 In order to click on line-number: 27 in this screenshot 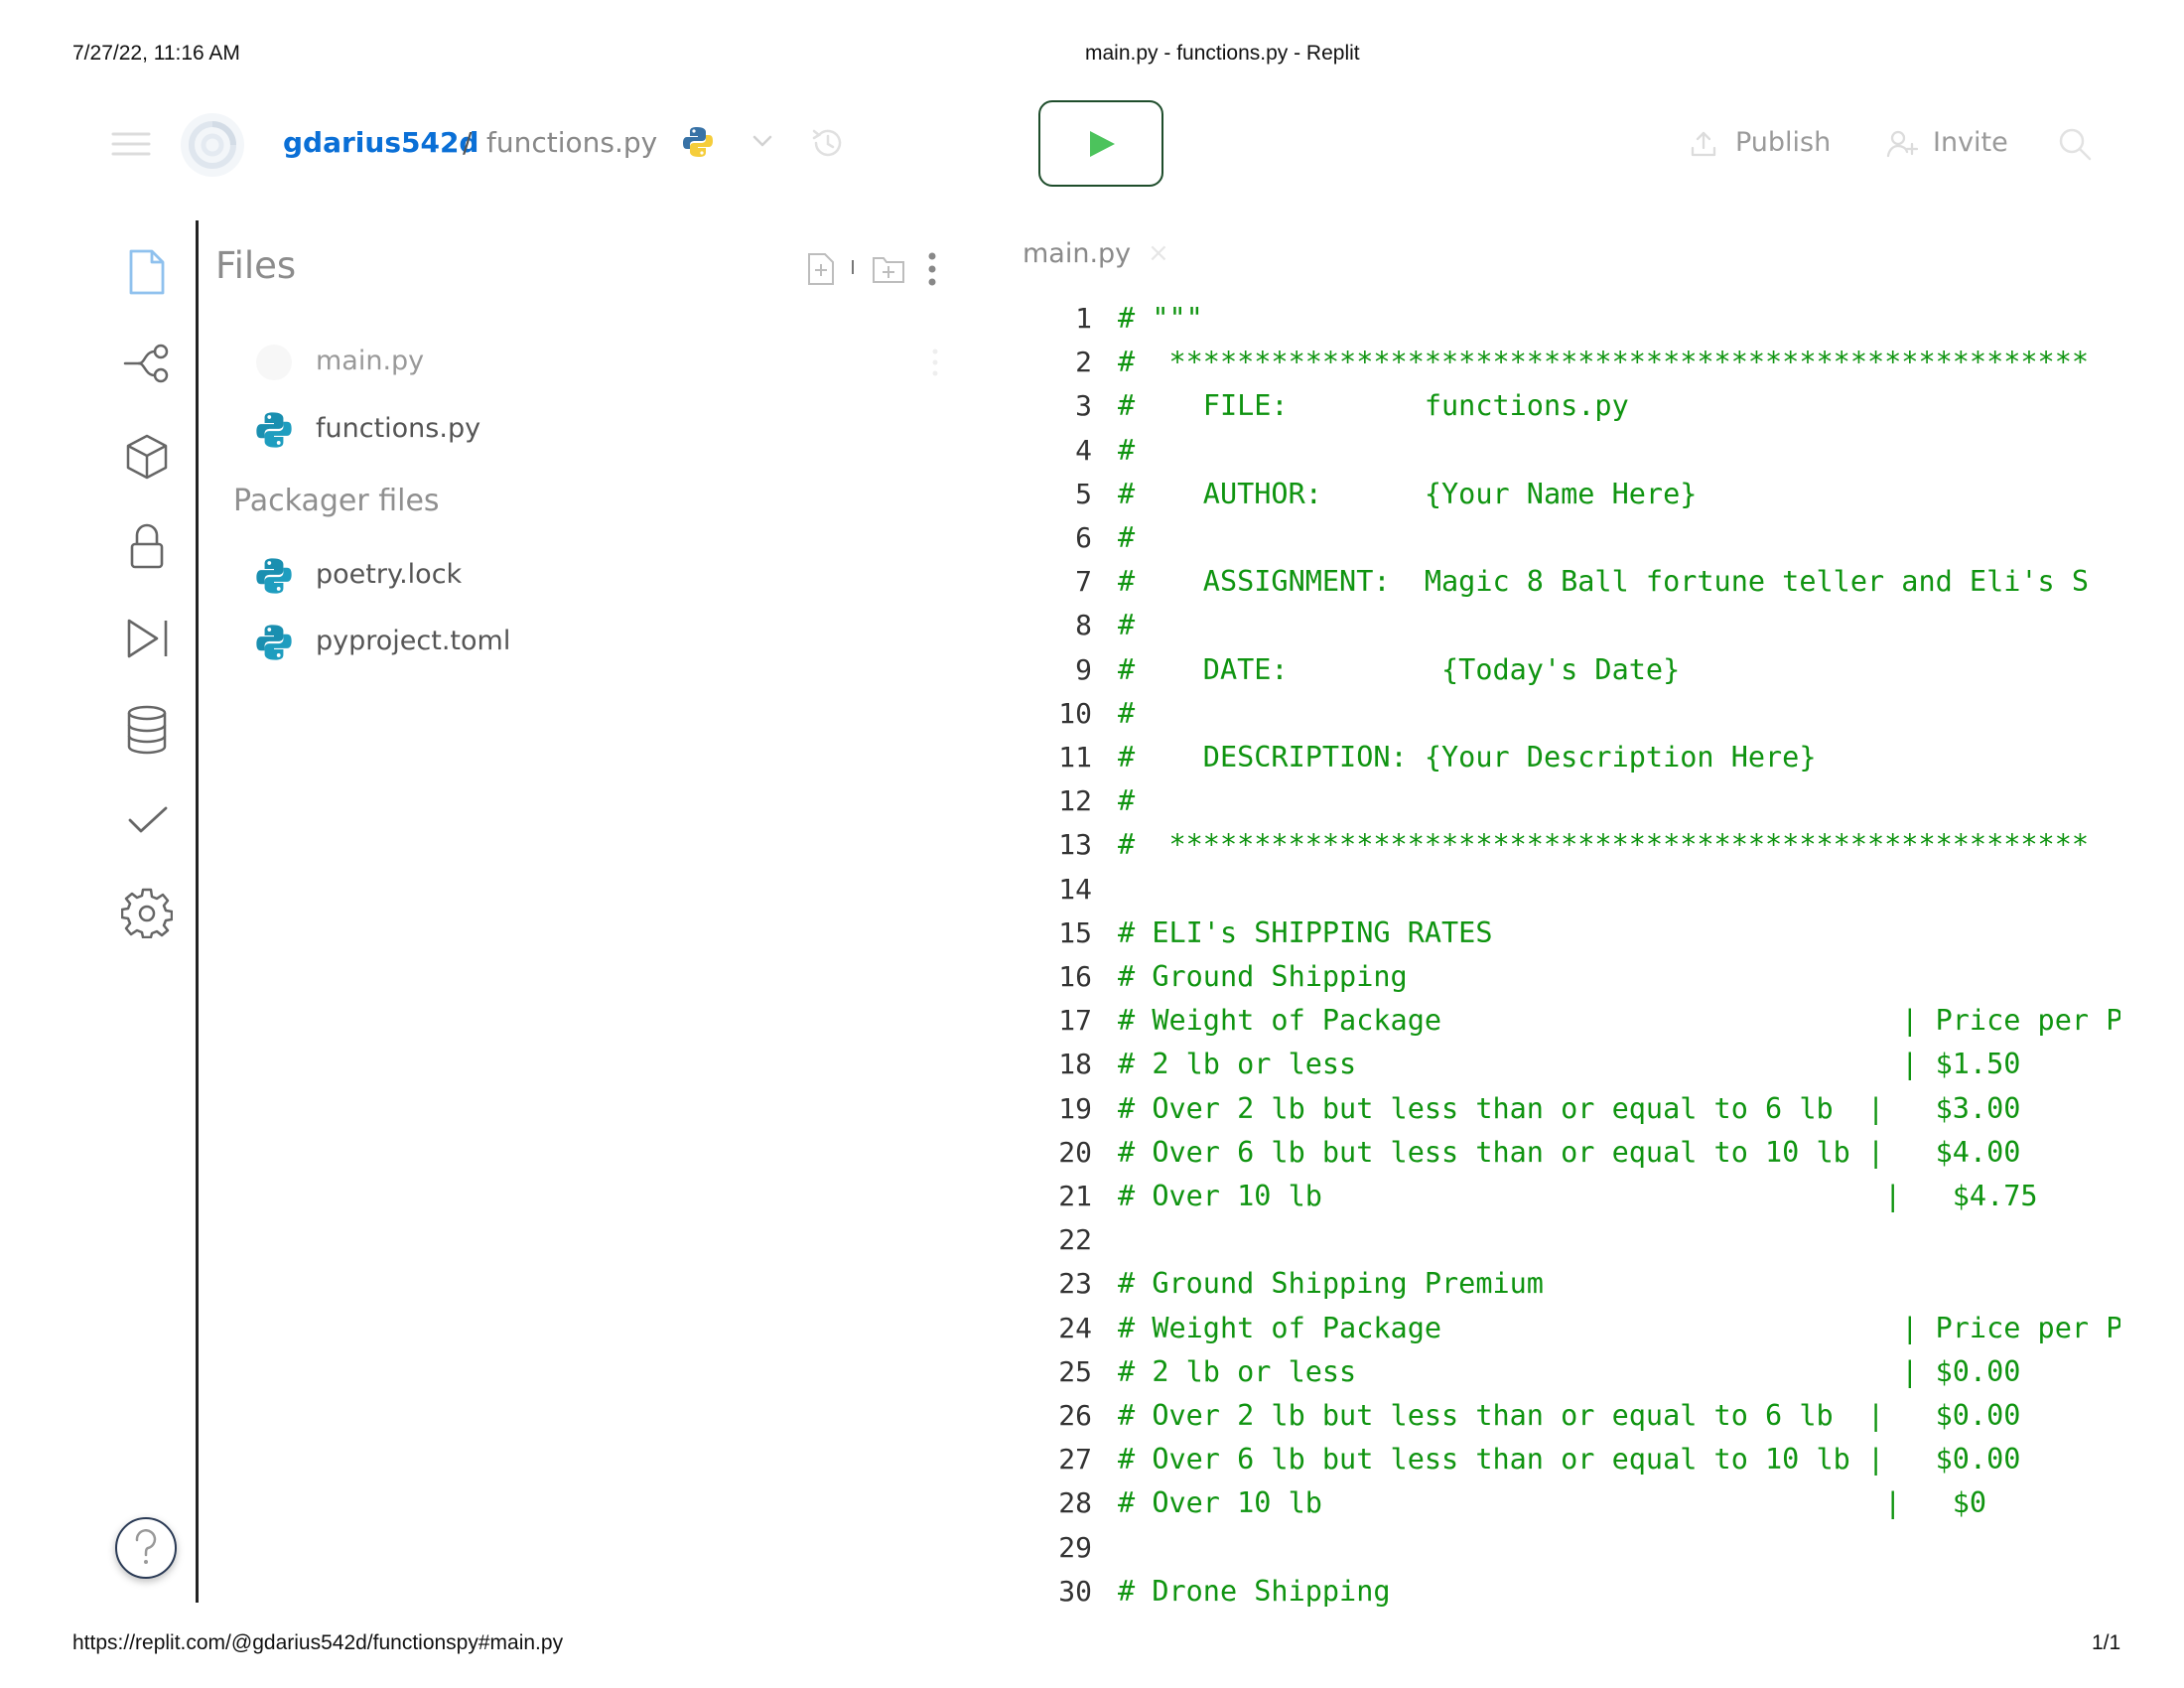, I will do `click(1075, 1460)`.